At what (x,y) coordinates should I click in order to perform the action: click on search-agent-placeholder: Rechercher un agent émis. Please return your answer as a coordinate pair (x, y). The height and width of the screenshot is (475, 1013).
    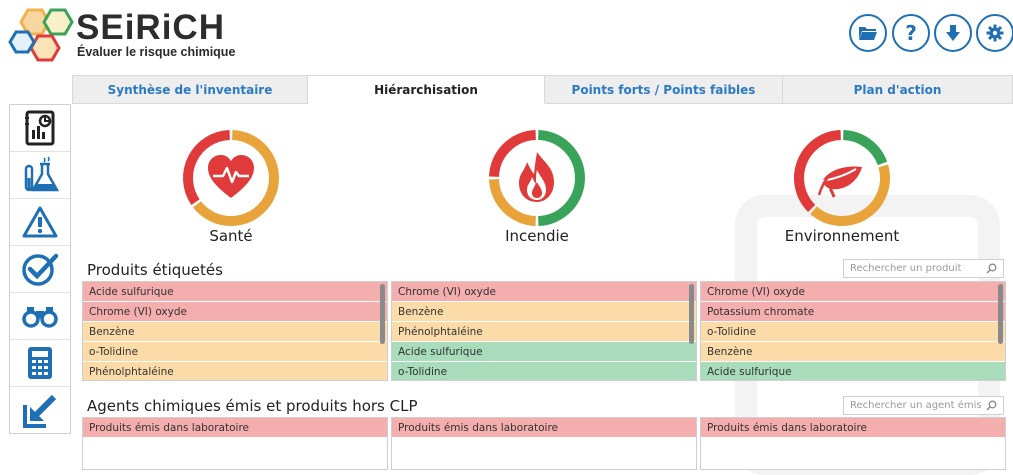
    Looking at the image, I should click on (916, 405).